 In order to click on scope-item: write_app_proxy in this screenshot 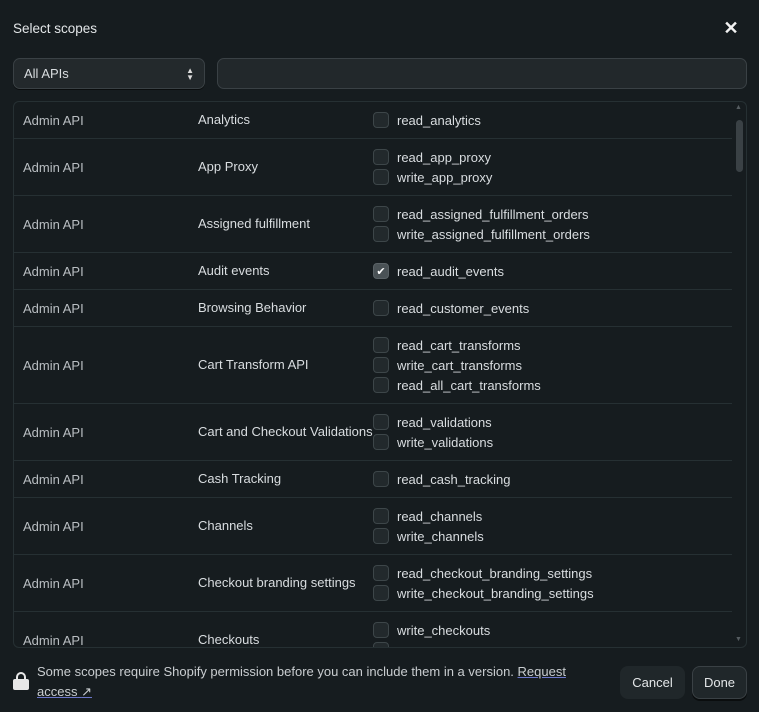, I will do `click(552, 177)`.